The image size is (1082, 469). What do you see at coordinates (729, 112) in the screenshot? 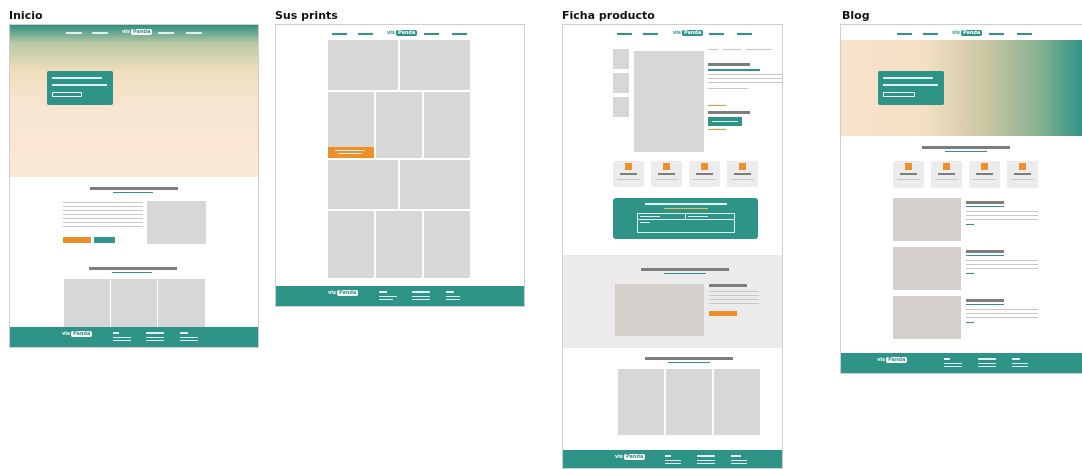
I see `option-selector` at bounding box center [729, 112].